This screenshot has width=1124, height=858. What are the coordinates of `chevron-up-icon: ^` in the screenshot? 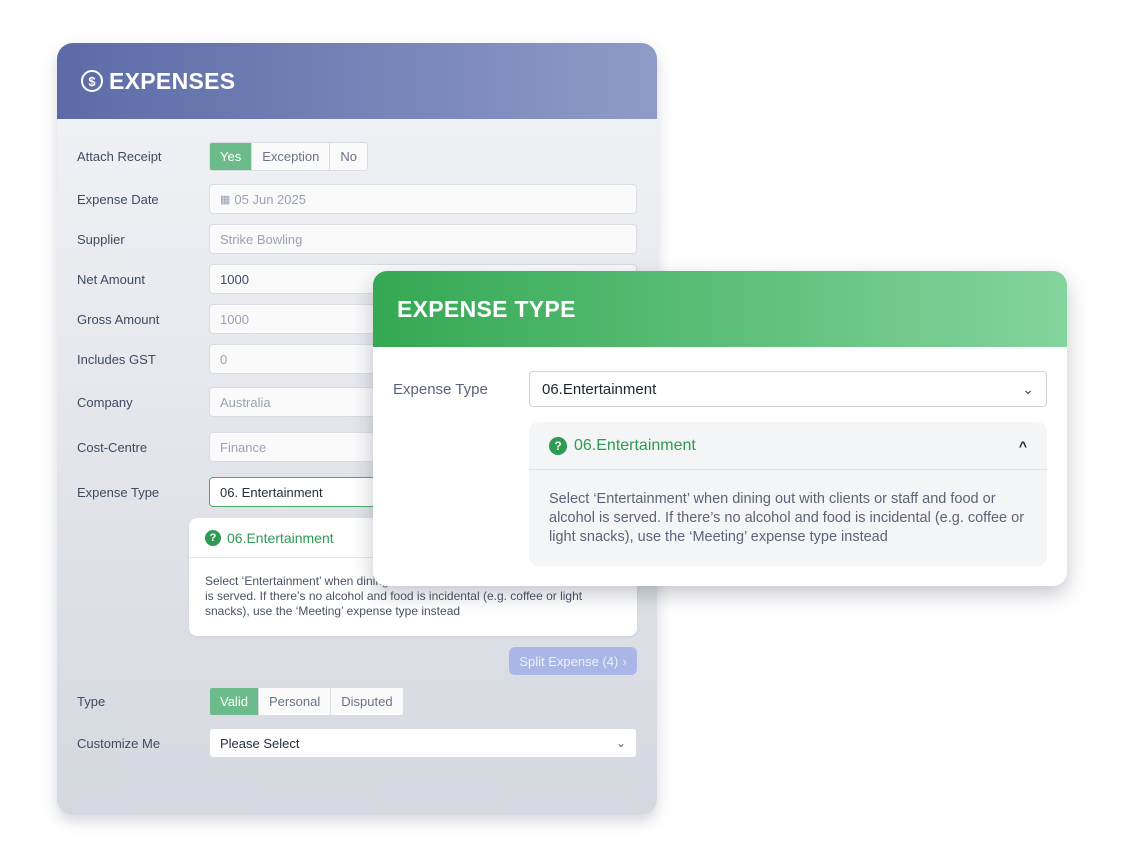 It's located at (1023, 446).